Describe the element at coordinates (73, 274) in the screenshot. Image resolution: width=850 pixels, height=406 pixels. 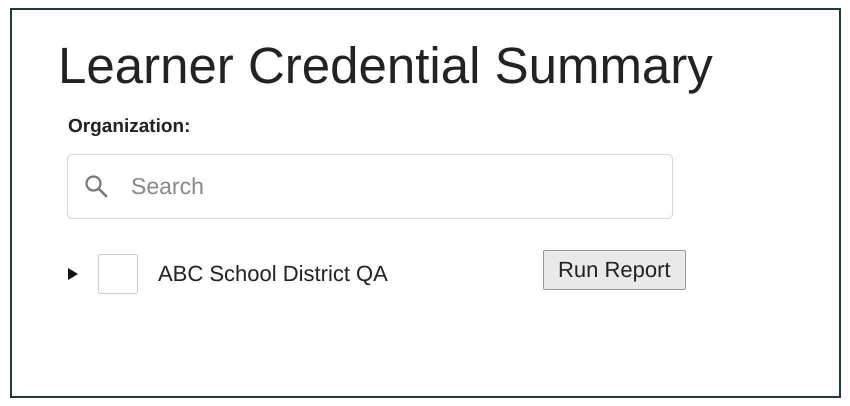
I see `expand-toggle-icon` at that location.